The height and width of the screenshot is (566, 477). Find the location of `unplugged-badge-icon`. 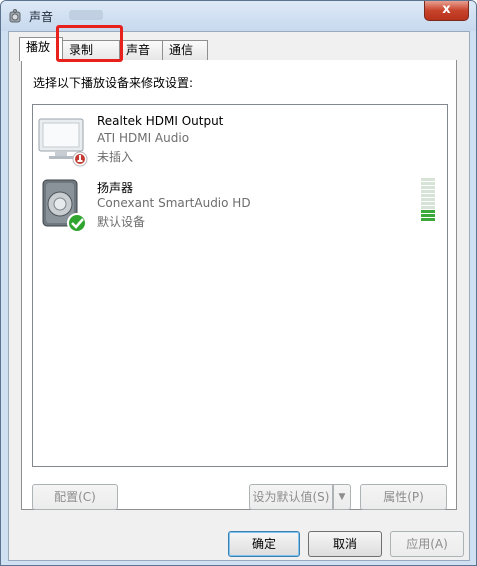

unplugged-badge-icon is located at coordinates (80, 159).